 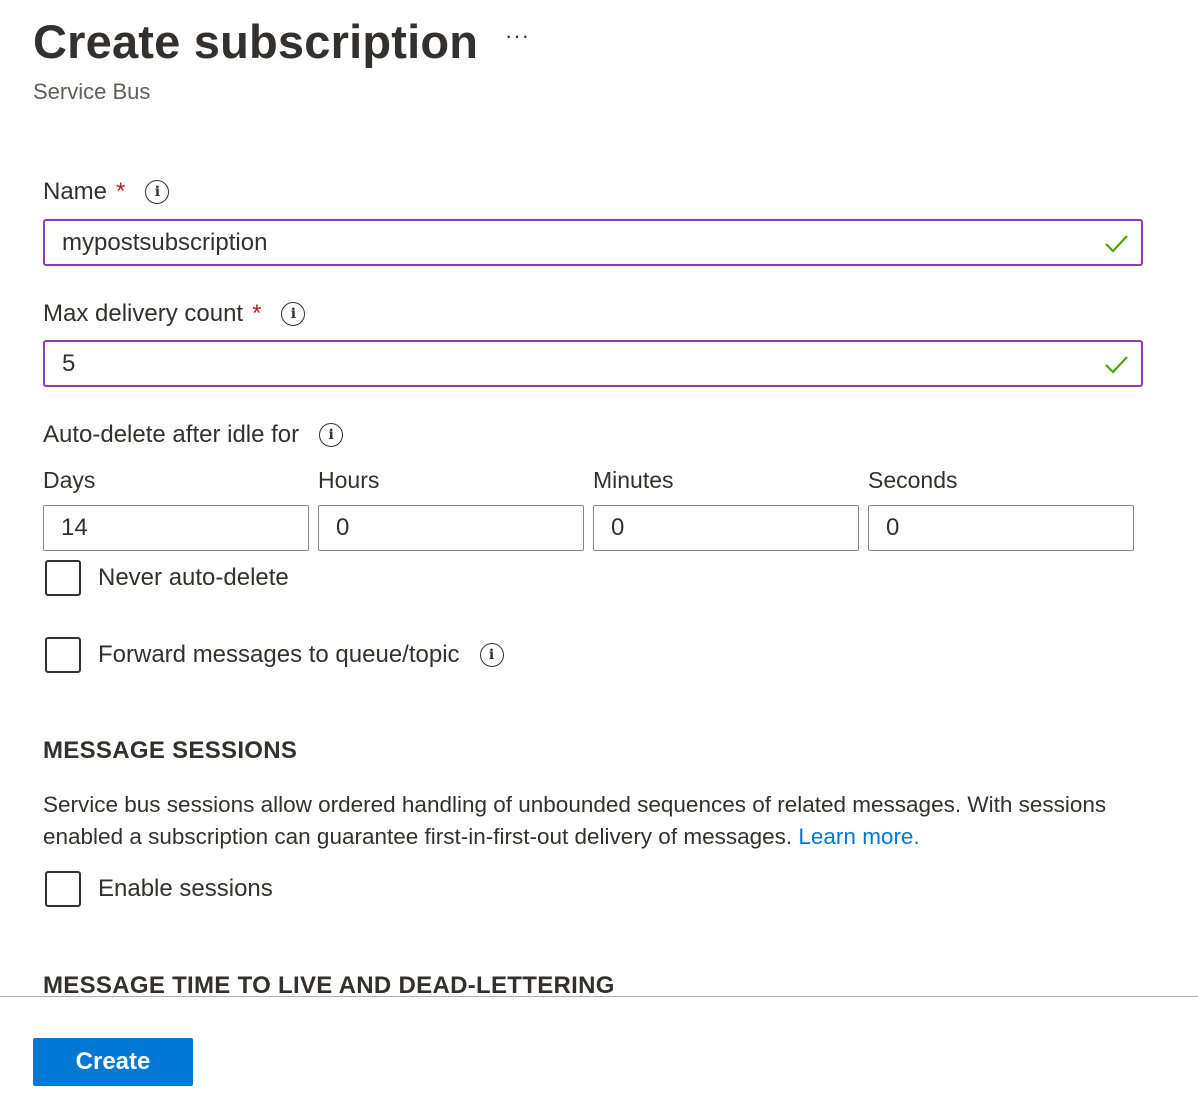 What do you see at coordinates (573, 363) in the screenshot?
I see `max-delivery-input` at bounding box center [573, 363].